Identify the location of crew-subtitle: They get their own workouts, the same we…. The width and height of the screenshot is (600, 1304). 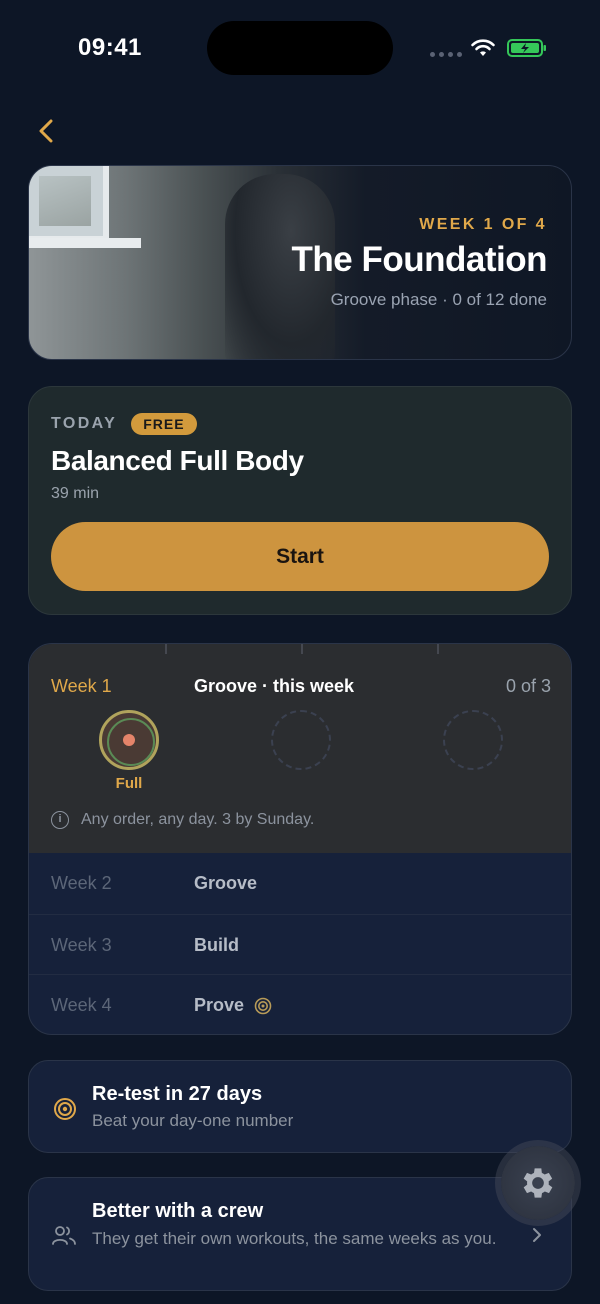
(294, 1238).